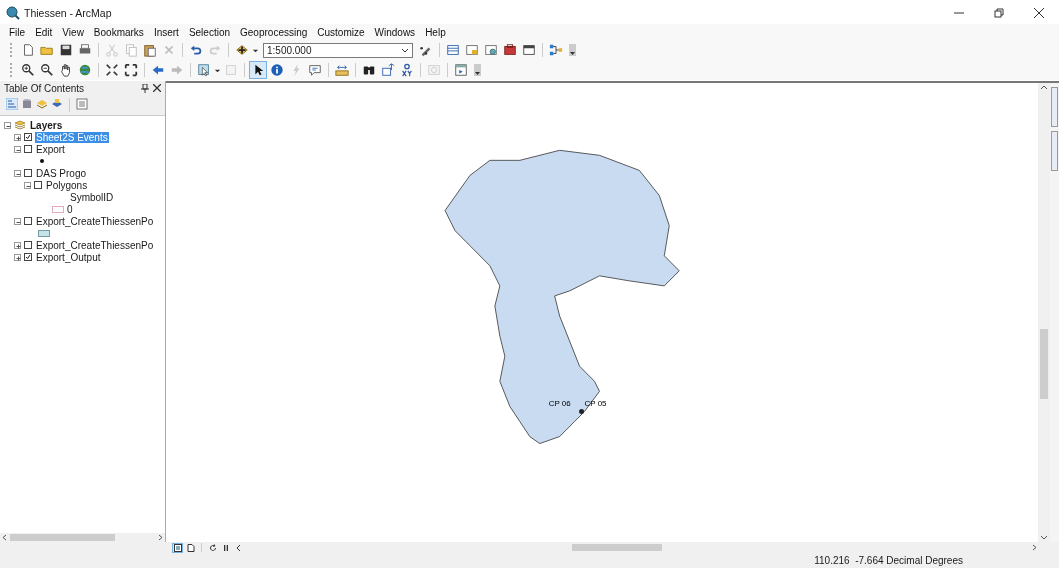 The width and height of the screenshot is (1059, 571). I want to click on globe-app-icon, so click(13, 13).